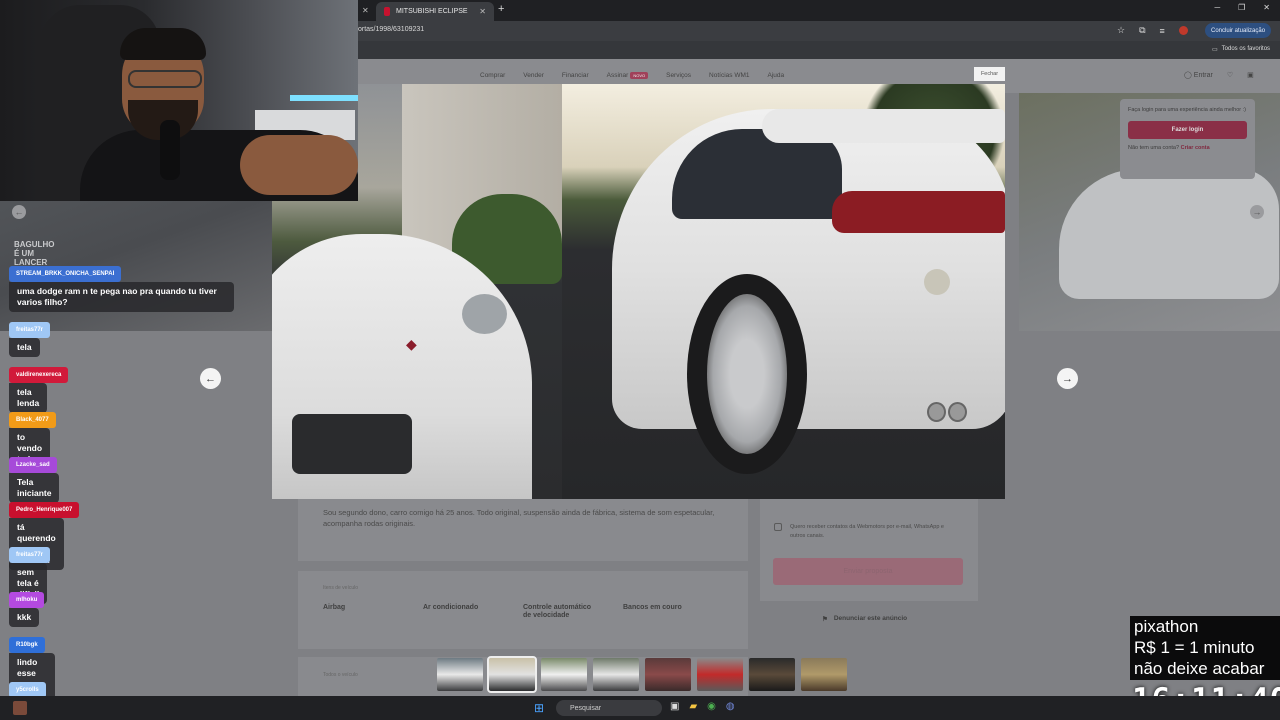 The image size is (1280, 720). Describe the element at coordinates (989, 74) in the screenshot. I see `close-lightbox-button: Fechar` at that location.